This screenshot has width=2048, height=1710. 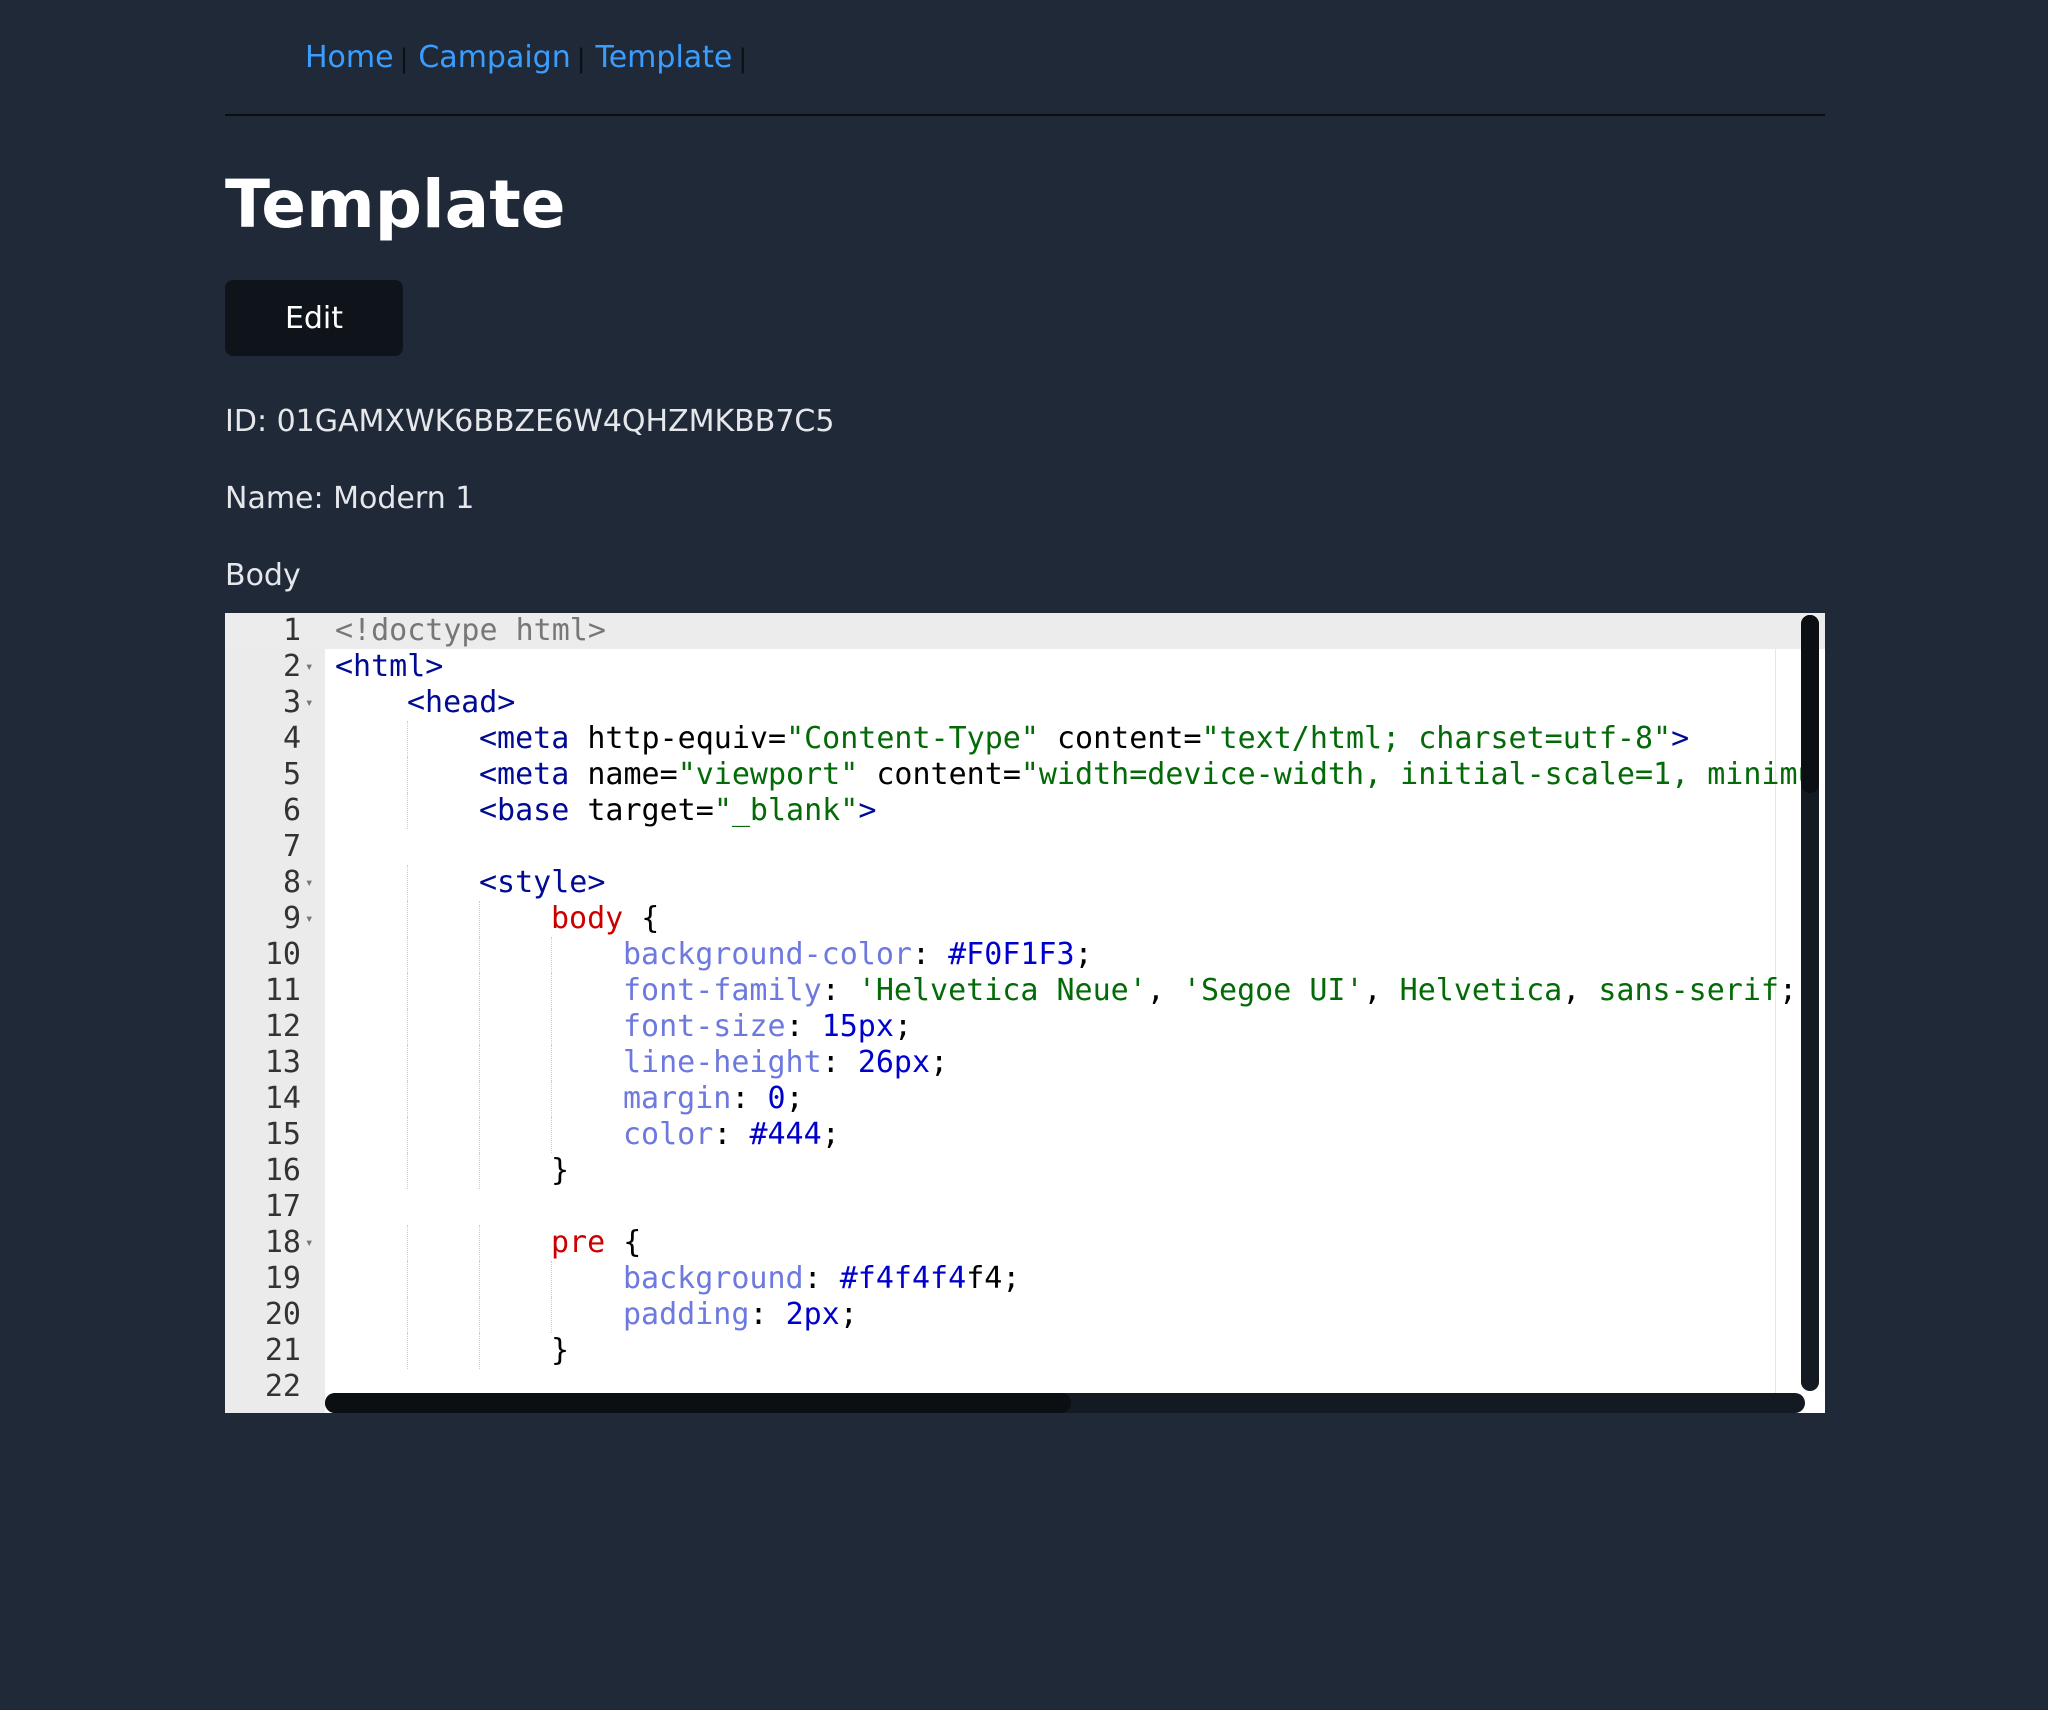 I want to click on code-line: 20 padding: 2px;, so click(x=1025, y=1315).